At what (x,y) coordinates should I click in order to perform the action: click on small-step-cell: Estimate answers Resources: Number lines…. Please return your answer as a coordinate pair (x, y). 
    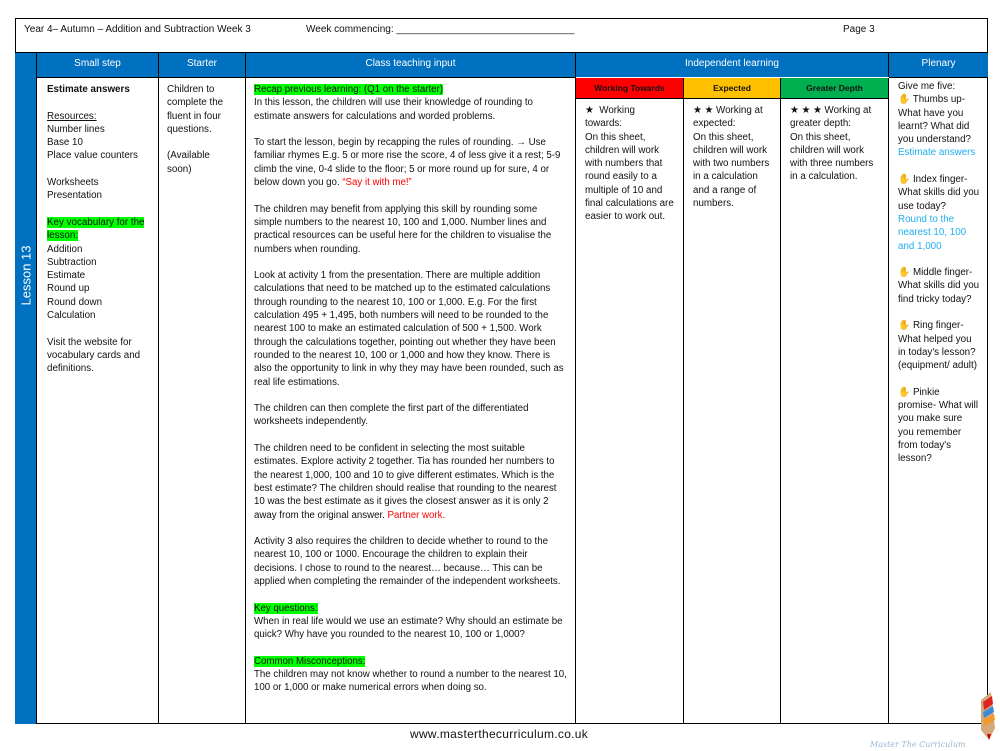
    Looking at the image, I should click on (98, 400).